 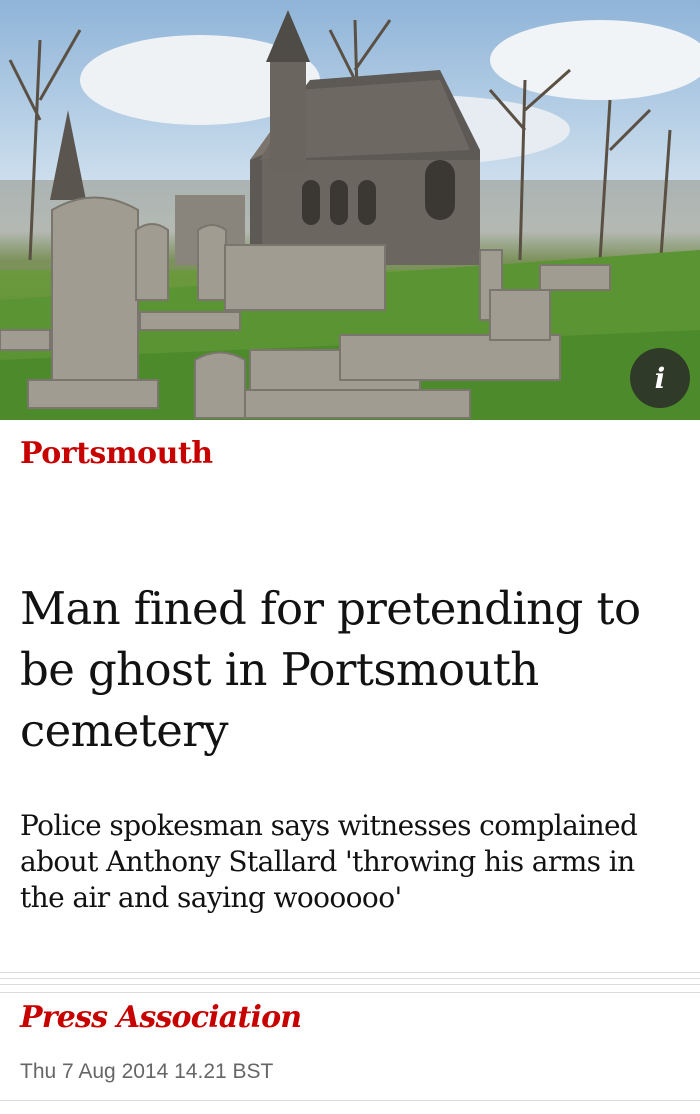 What do you see at coordinates (161, 1017) in the screenshot?
I see `byline-author: Press Association` at bounding box center [161, 1017].